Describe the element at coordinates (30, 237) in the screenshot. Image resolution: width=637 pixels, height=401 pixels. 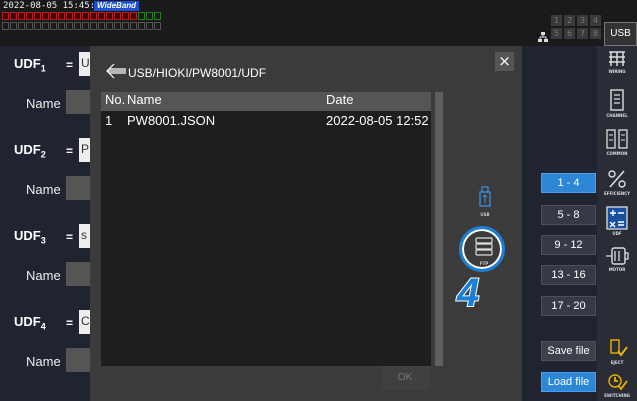
I see `udf-label: UDF3` at that location.